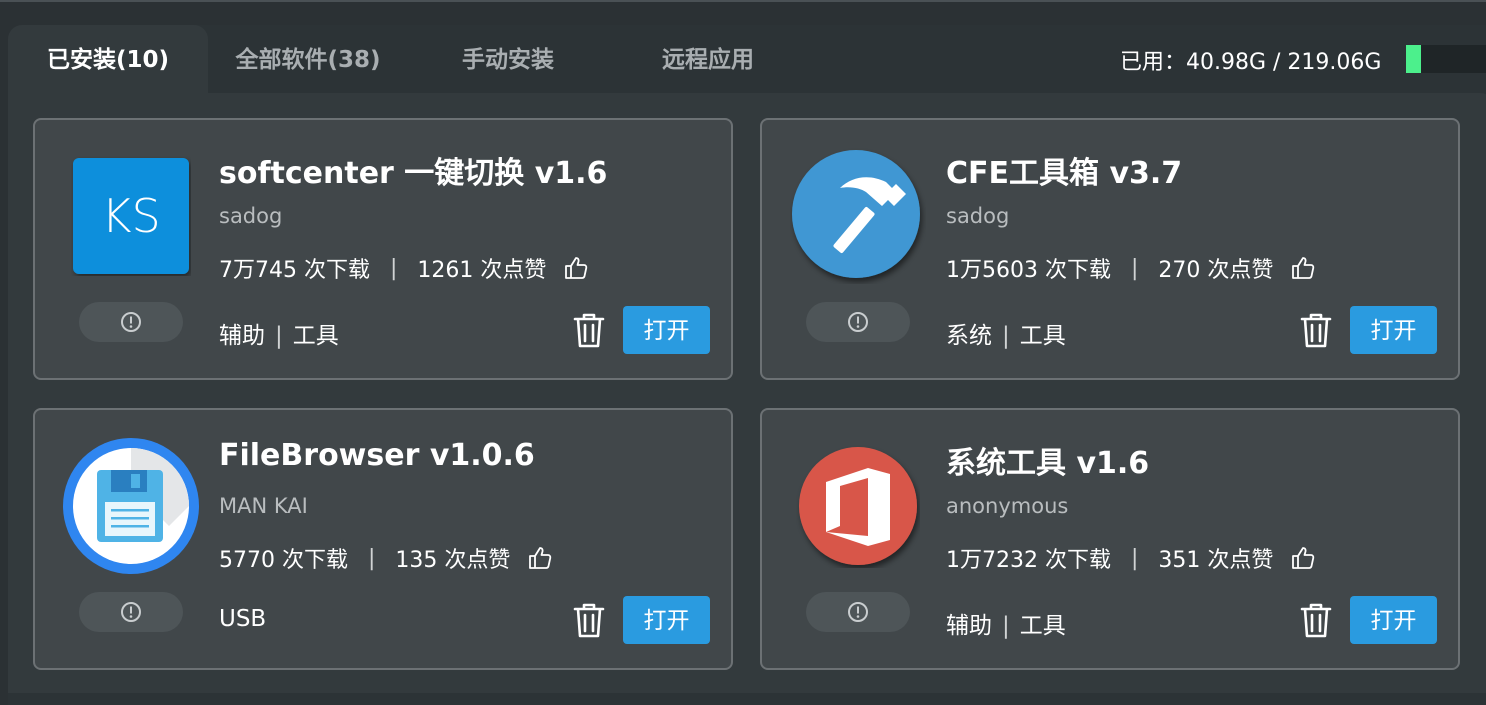 This screenshot has width=1486, height=705. Describe the element at coordinates (294, 270) in the screenshot. I see `download-count: 7万745 次下载` at that location.